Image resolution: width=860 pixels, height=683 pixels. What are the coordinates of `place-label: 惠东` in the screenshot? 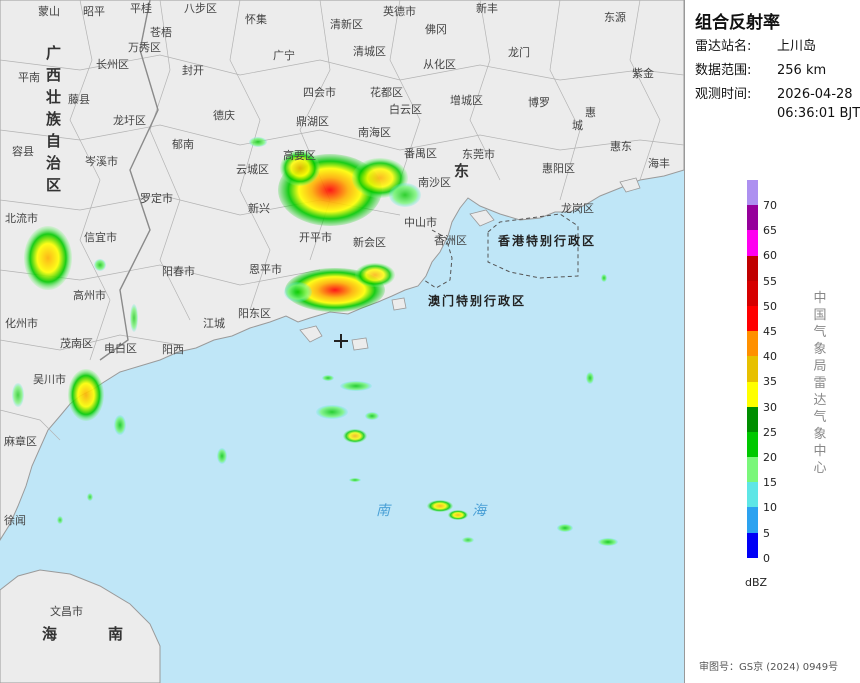 It's located at (621, 146).